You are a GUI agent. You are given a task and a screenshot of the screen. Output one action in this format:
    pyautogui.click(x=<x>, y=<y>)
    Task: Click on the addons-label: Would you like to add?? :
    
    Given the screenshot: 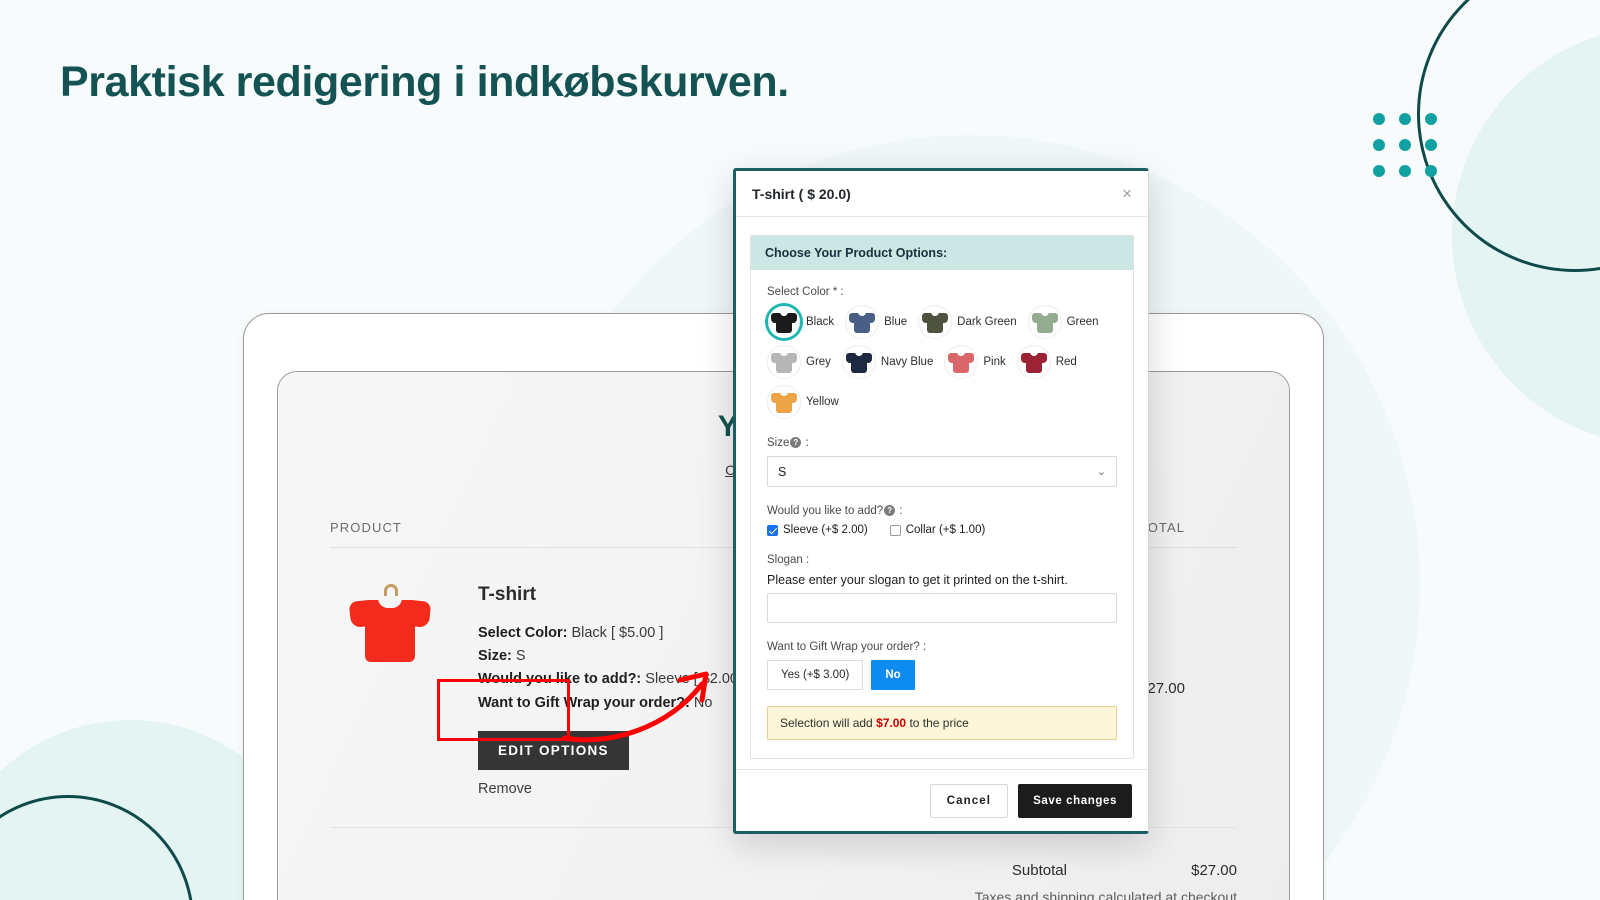 What is the action you would take?
    pyautogui.click(x=942, y=511)
    